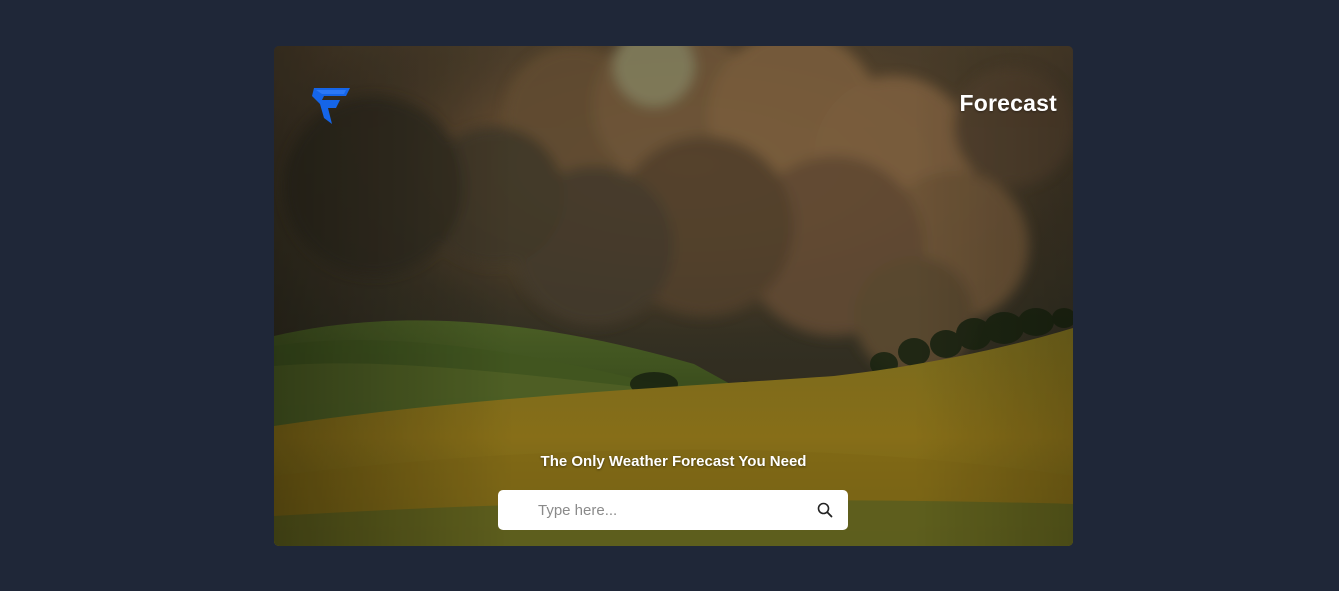  Describe the element at coordinates (1008, 103) in the screenshot. I see `app-title: Forecast` at that location.